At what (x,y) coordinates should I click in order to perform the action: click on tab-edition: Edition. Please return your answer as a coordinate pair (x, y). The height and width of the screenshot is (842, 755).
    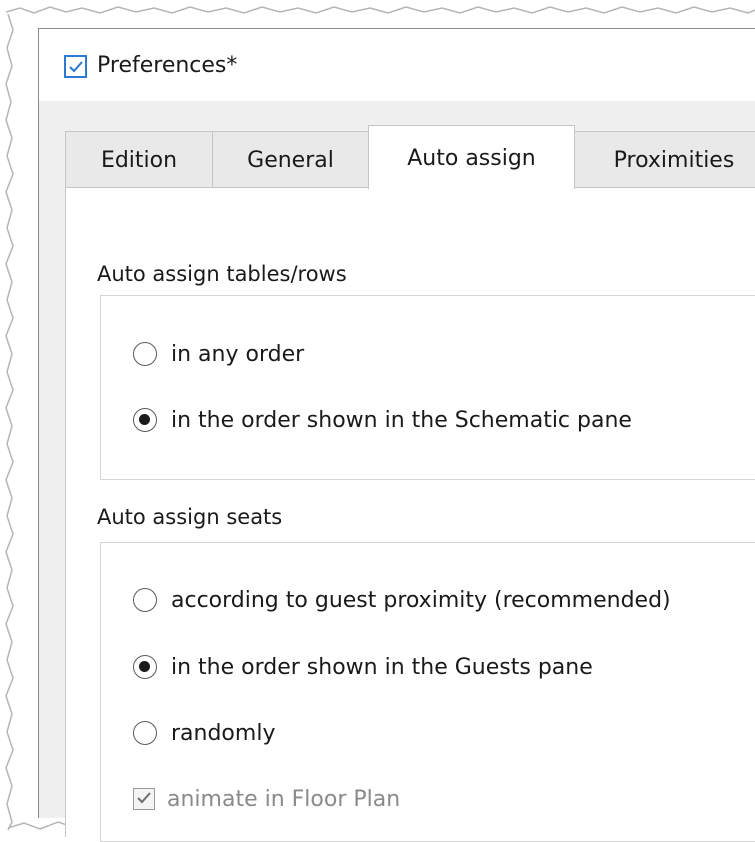
    Looking at the image, I should click on (139, 159).